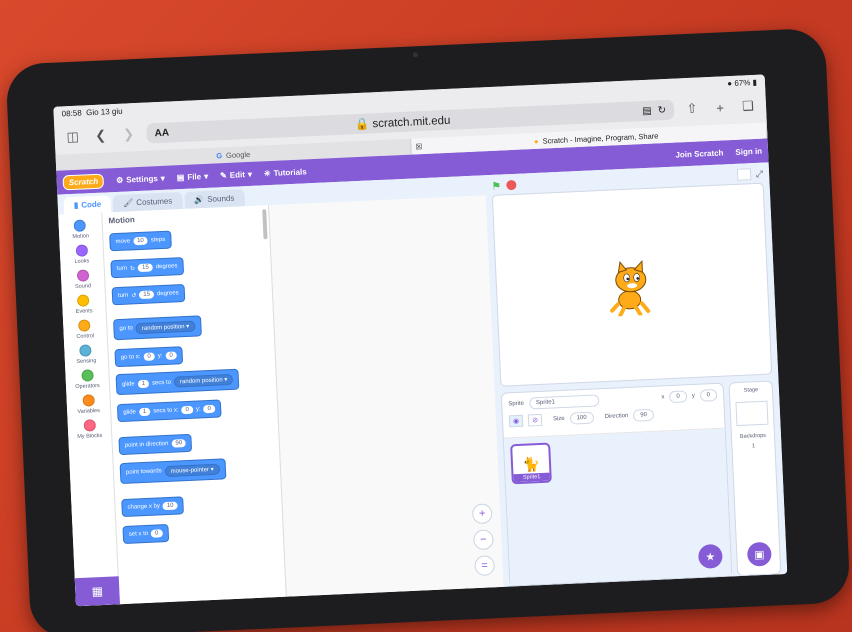 This screenshot has width=852, height=632. Describe the element at coordinates (192, 470) in the screenshot. I see `block-dropdown: mouse-pointer ▾` at that location.